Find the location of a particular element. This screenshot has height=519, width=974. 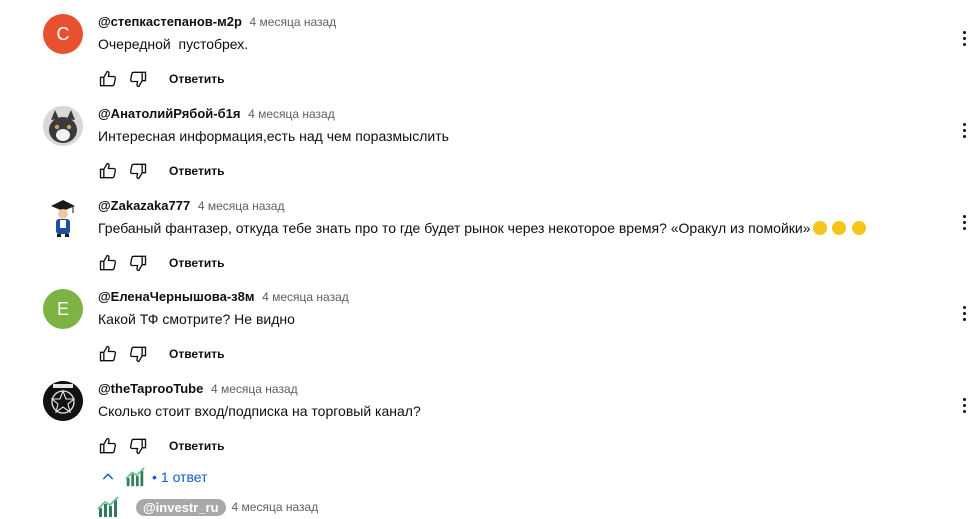

comment-author: @Zakazaka777 is located at coordinates (144, 205).